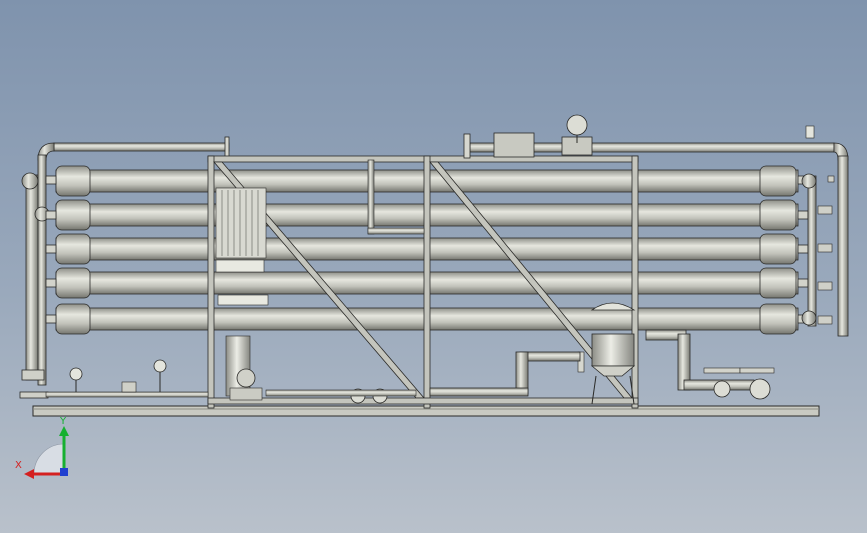 Image resolution: width=867 pixels, height=533 pixels. I want to click on left-manifold, so click(34, 276).